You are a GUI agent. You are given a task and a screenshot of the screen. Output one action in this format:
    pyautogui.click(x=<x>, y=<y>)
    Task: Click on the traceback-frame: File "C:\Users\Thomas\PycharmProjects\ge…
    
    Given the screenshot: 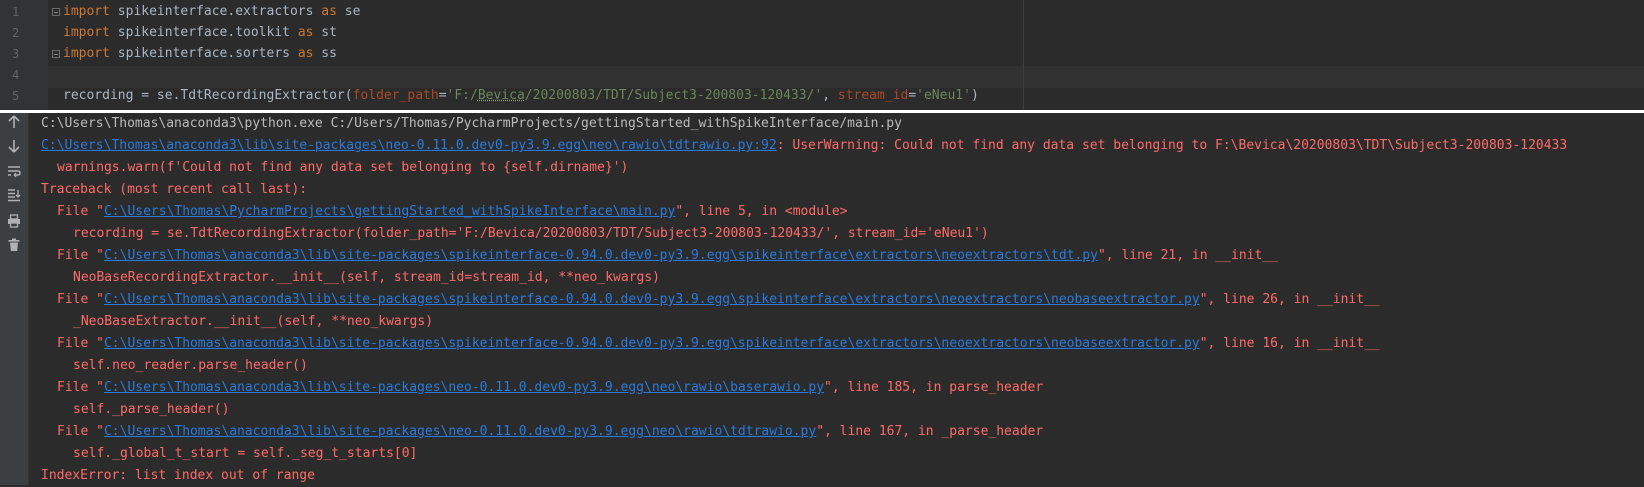 What is the action you would take?
    pyautogui.click(x=841, y=212)
    